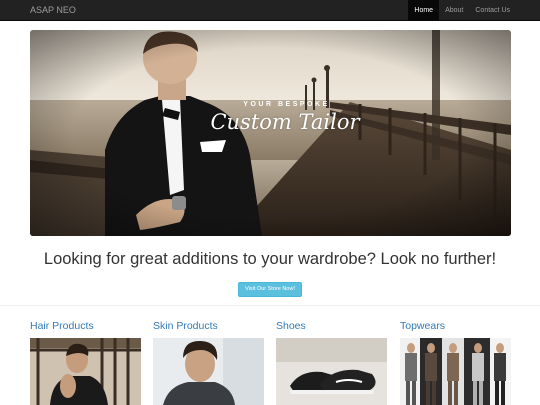  I want to click on hair-products-image, so click(85, 371).